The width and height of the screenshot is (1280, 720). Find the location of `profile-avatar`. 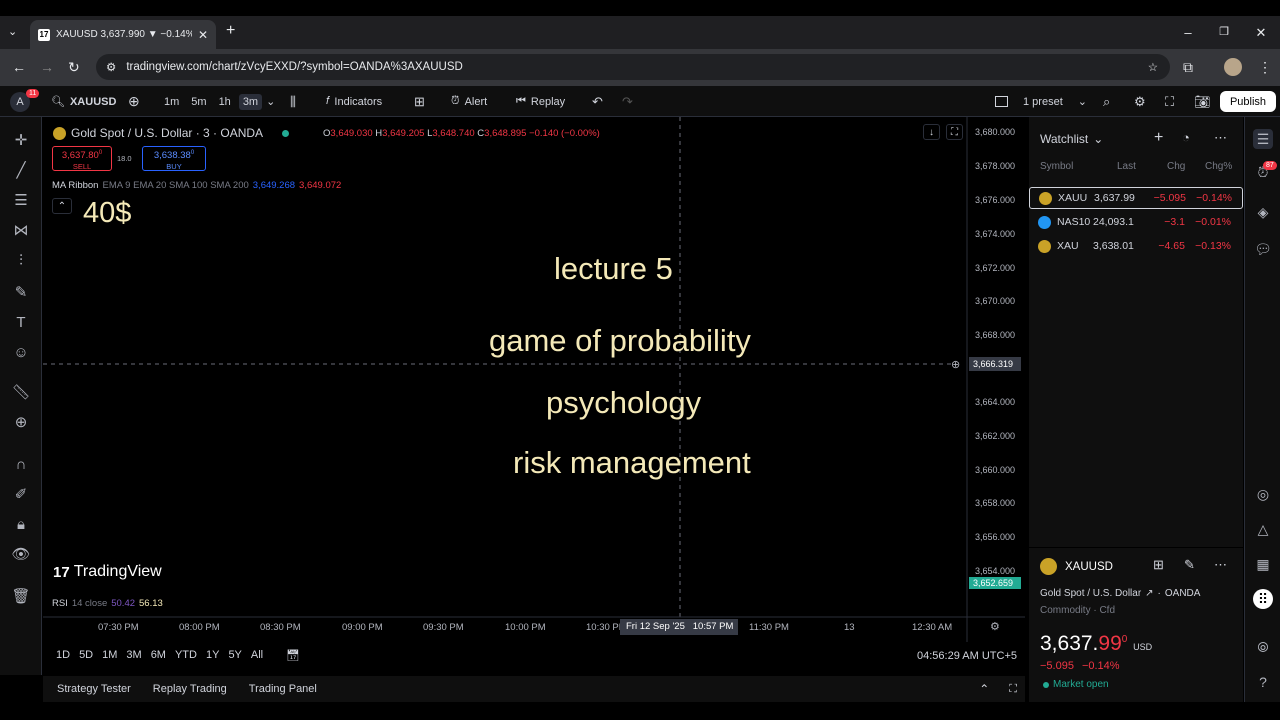

profile-avatar is located at coordinates (1233, 67).